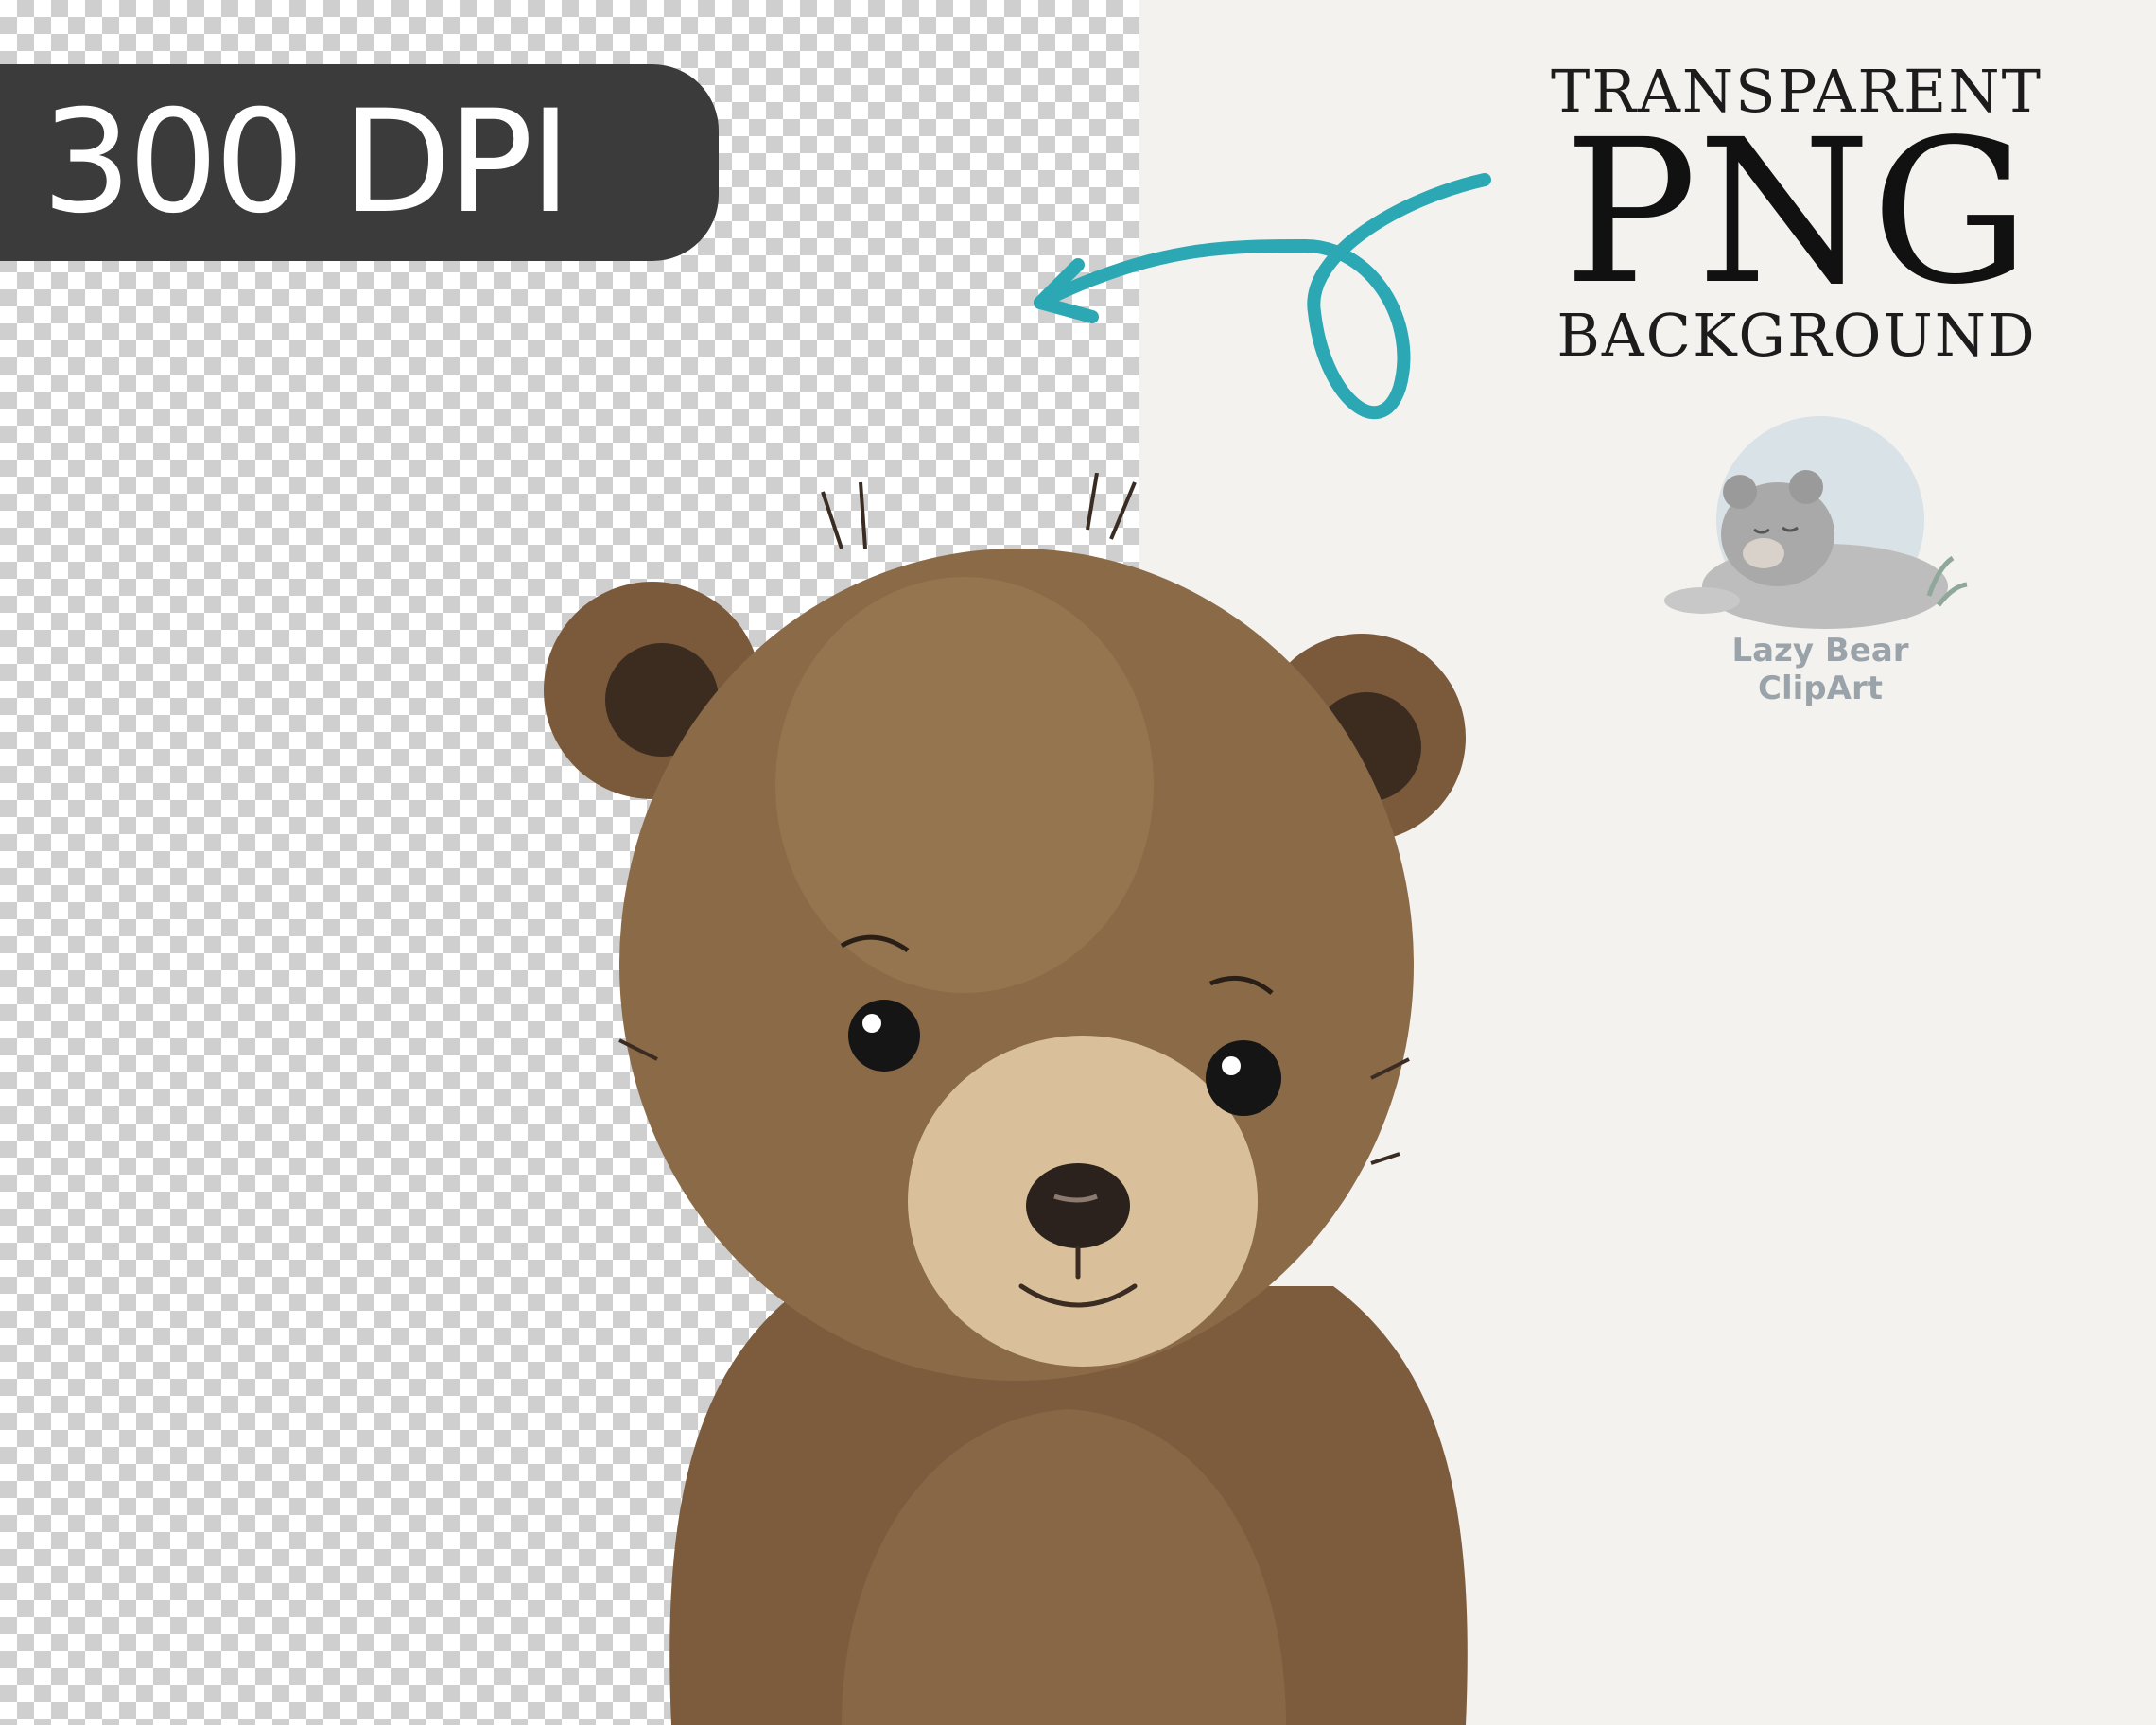 The height and width of the screenshot is (1725, 2156). What do you see at coordinates (1797, 335) in the screenshot?
I see `heading-background: BACKGROUND` at bounding box center [1797, 335].